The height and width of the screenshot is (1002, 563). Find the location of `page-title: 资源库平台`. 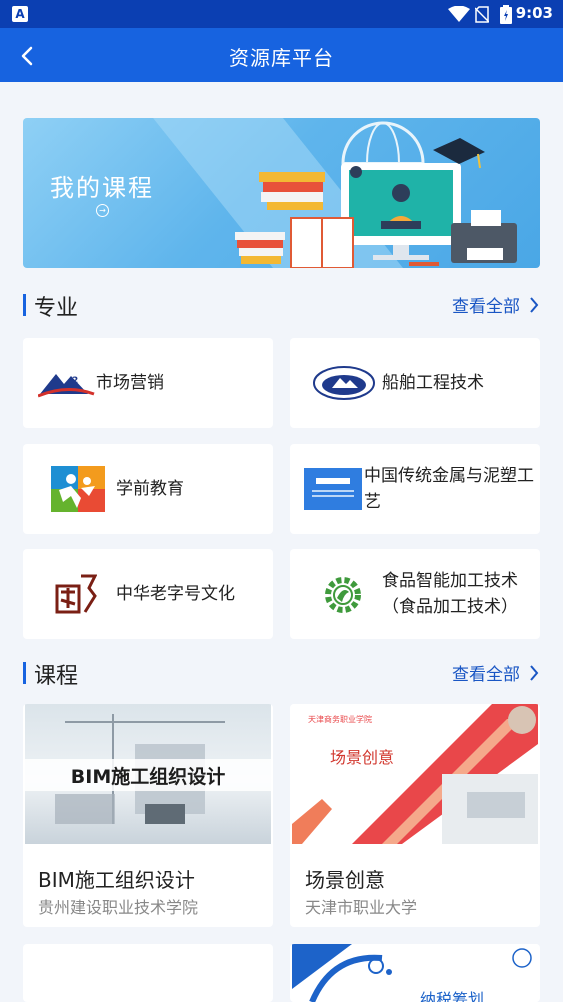

page-title: 资源库平台 is located at coordinates (281, 58).